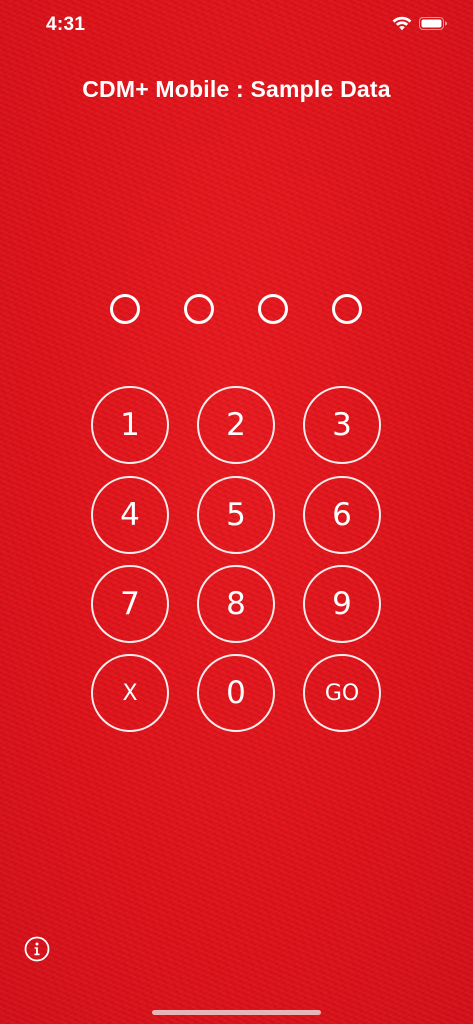  What do you see at coordinates (236, 1012) in the screenshot?
I see `home-indicator` at bounding box center [236, 1012].